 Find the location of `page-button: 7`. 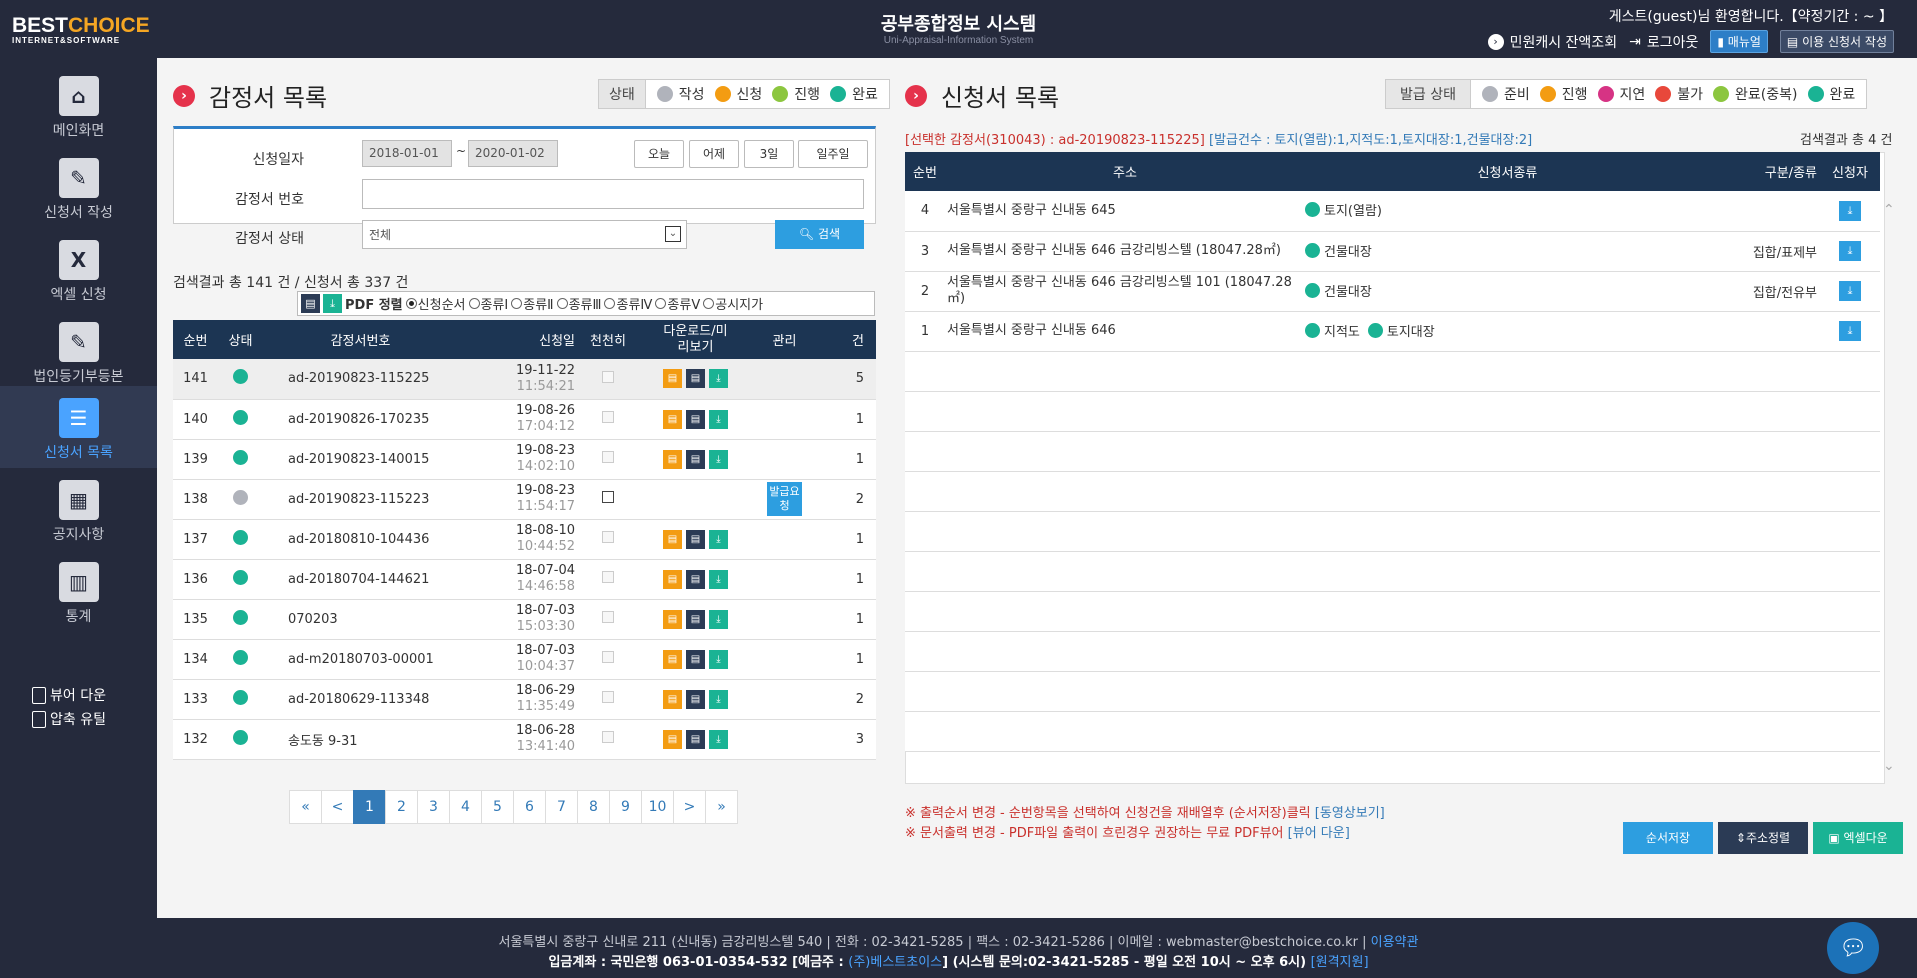

page-button: 7 is located at coordinates (561, 807).